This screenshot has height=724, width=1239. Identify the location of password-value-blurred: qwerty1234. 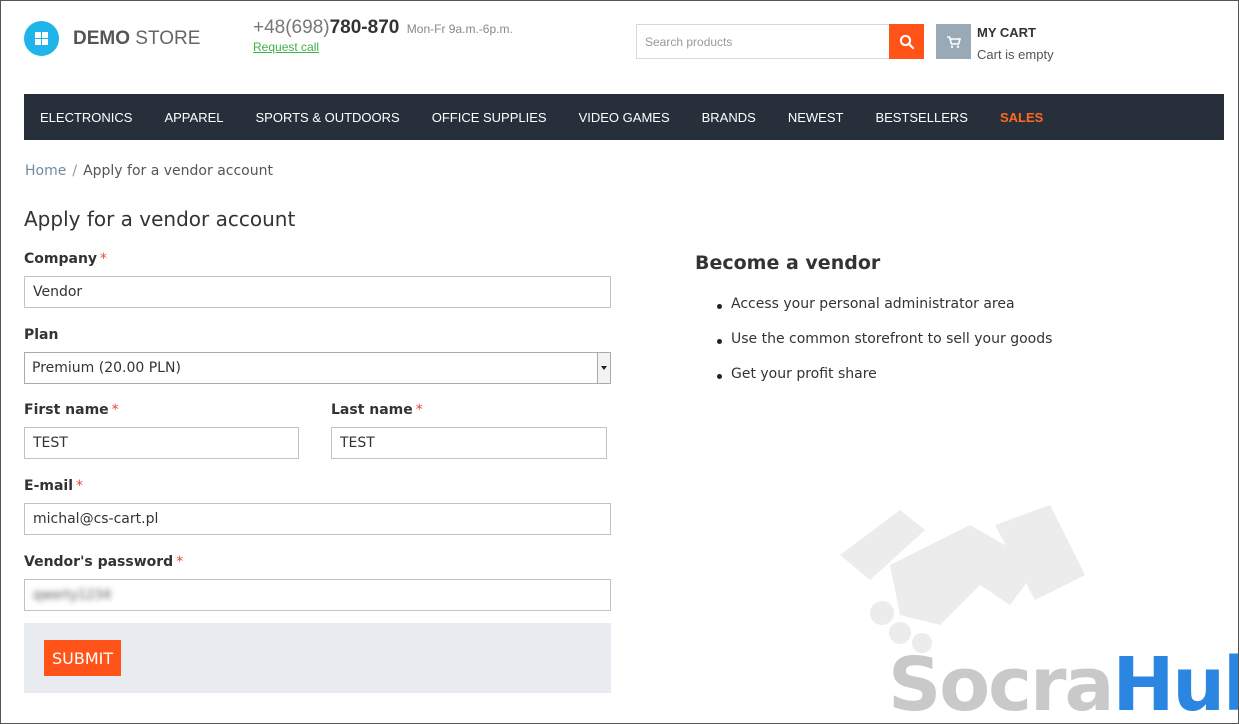
(72, 595).